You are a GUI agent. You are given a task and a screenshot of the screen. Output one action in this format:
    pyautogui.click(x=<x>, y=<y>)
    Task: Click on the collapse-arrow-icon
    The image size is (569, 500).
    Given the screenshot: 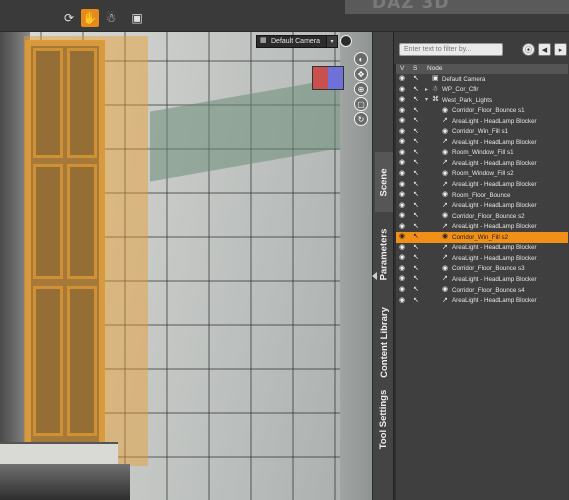 What is the action you would take?
    pyautogui.click(x=374, y=276)
    